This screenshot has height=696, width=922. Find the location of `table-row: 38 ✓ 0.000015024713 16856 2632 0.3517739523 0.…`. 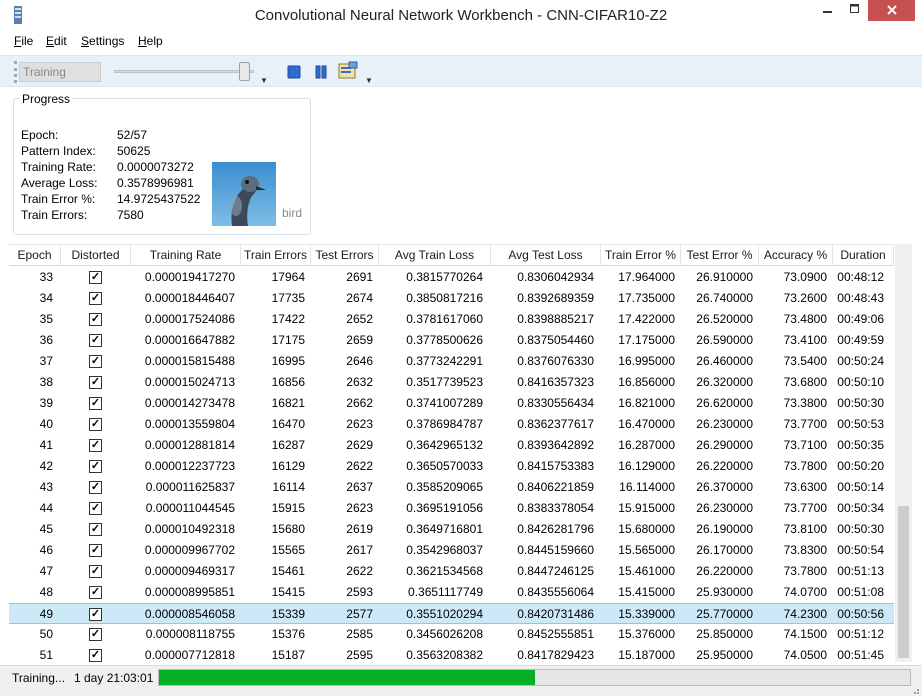

table-row: 38 ✓ 0.000015024713 16856 2632 0.3517739523 0.… is located at coordinates (451, 382).